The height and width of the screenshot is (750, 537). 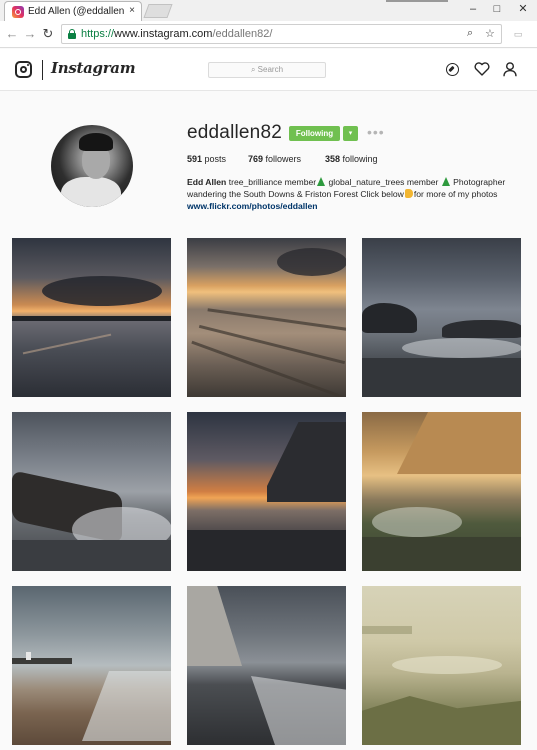 I want to click on bio-text-1: tree_brilliance member, so click(x=272, y=182).